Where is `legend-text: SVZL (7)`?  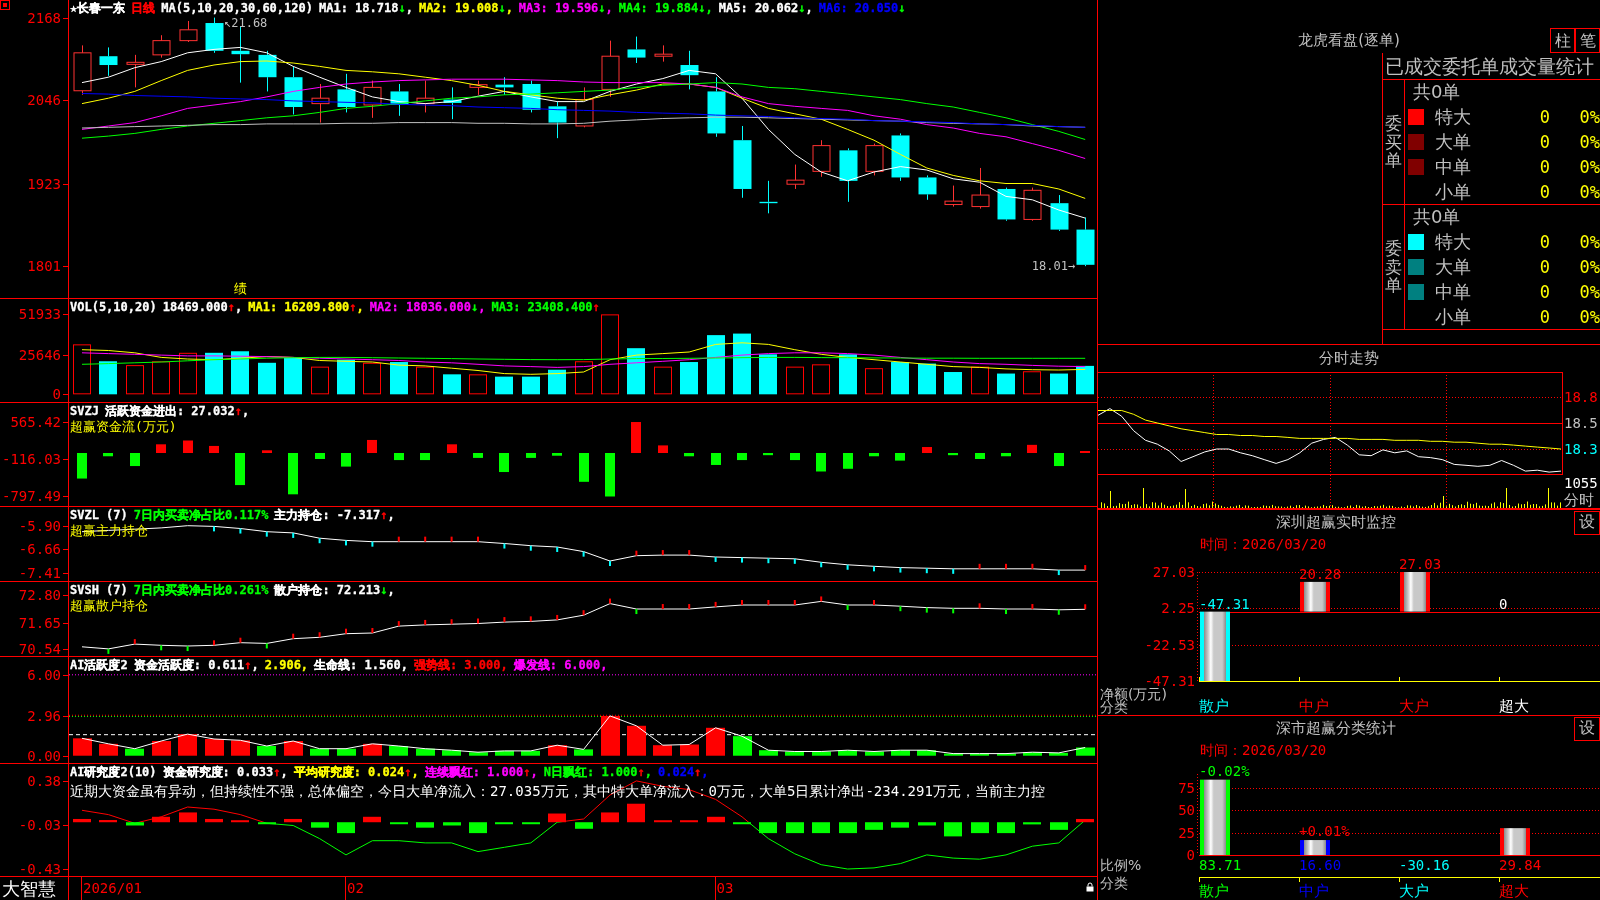
legend-text: SVZL (7) is located at coordinates (99, 515).